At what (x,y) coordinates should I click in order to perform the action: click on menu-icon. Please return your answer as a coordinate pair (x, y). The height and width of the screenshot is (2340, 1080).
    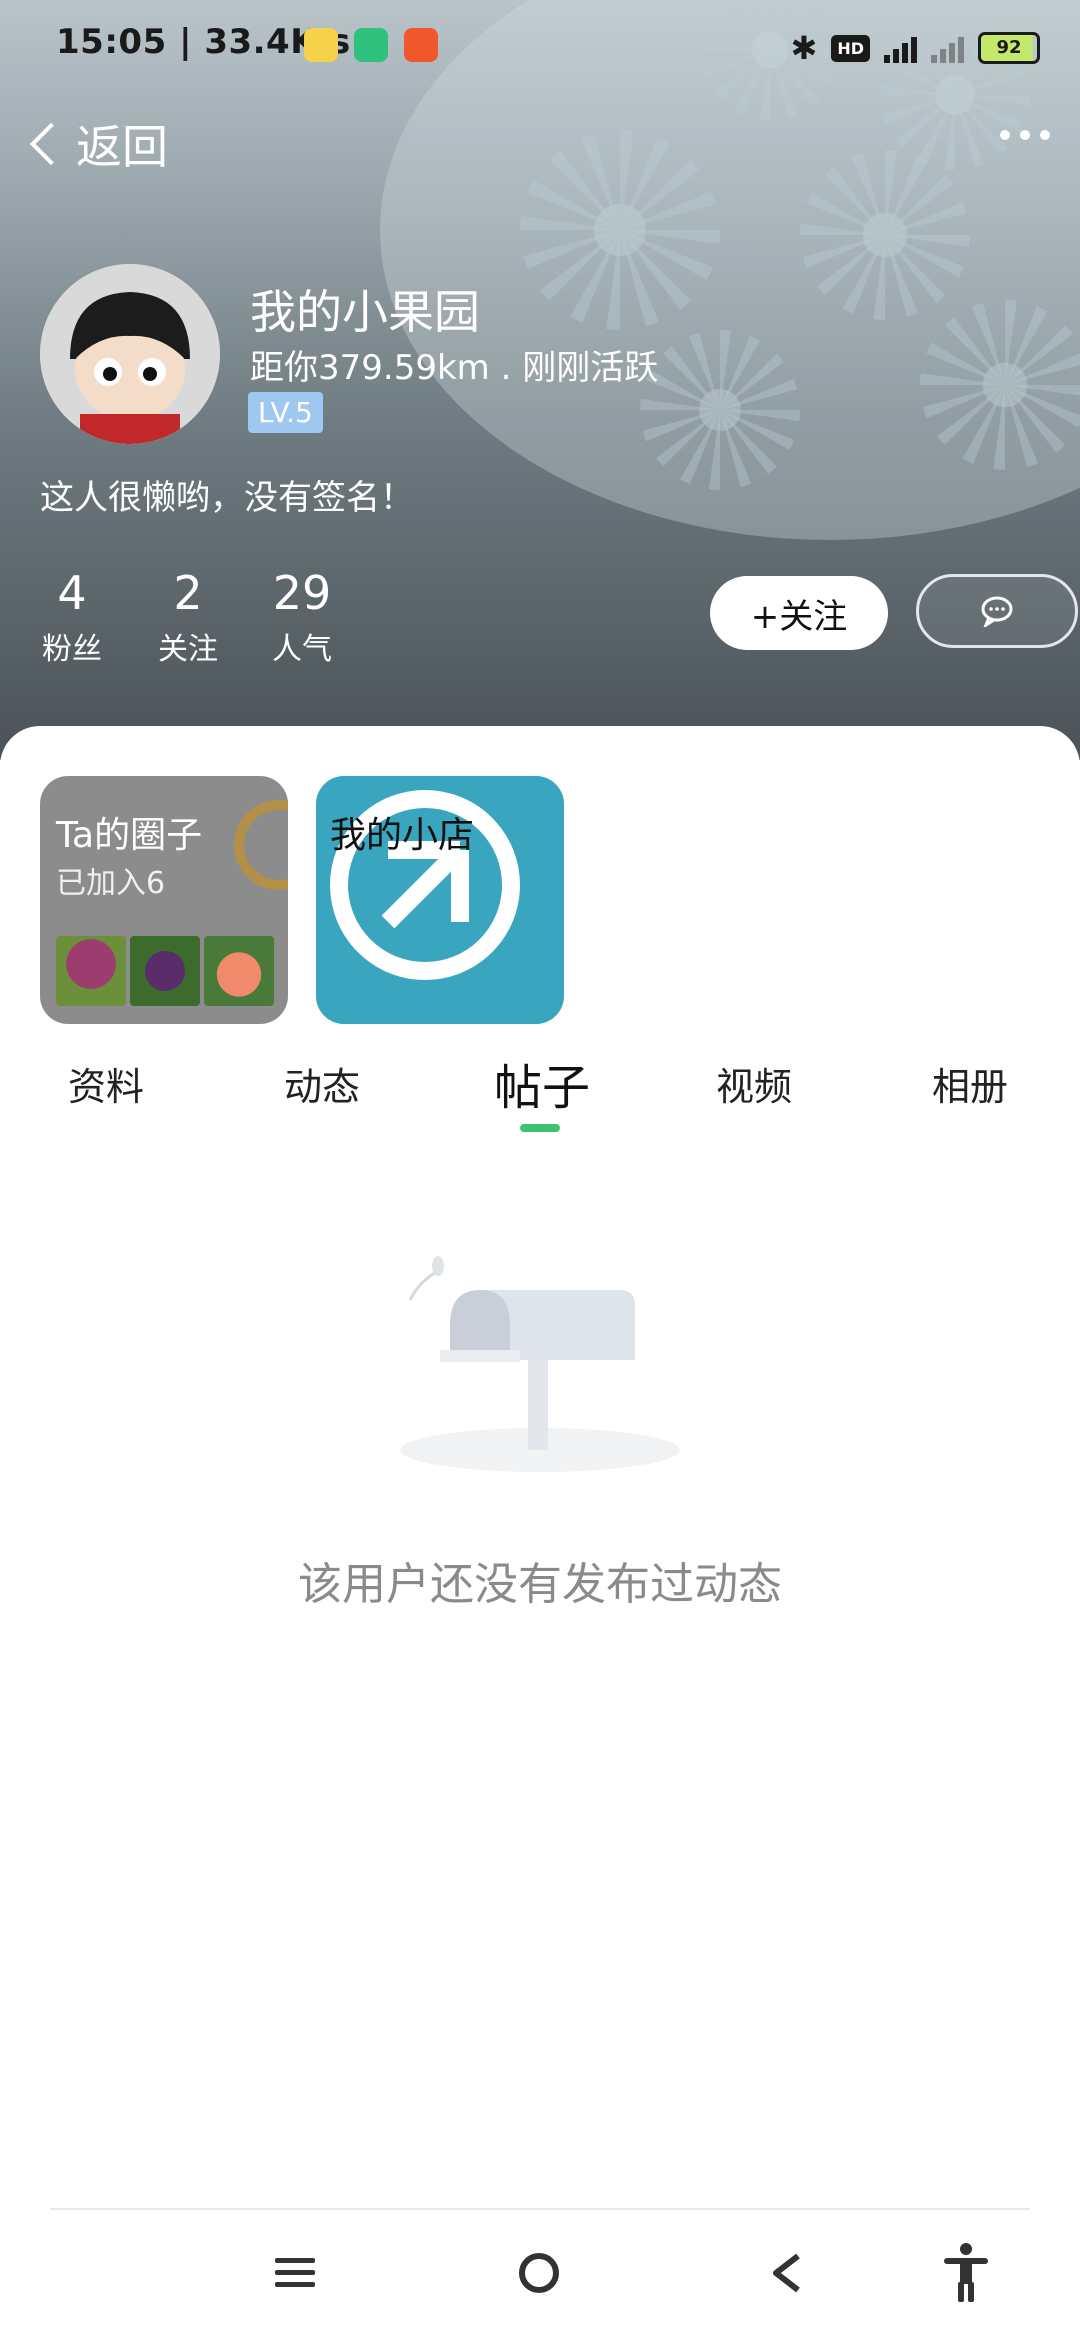
    Looking at the image, I should click on (295, 2273).